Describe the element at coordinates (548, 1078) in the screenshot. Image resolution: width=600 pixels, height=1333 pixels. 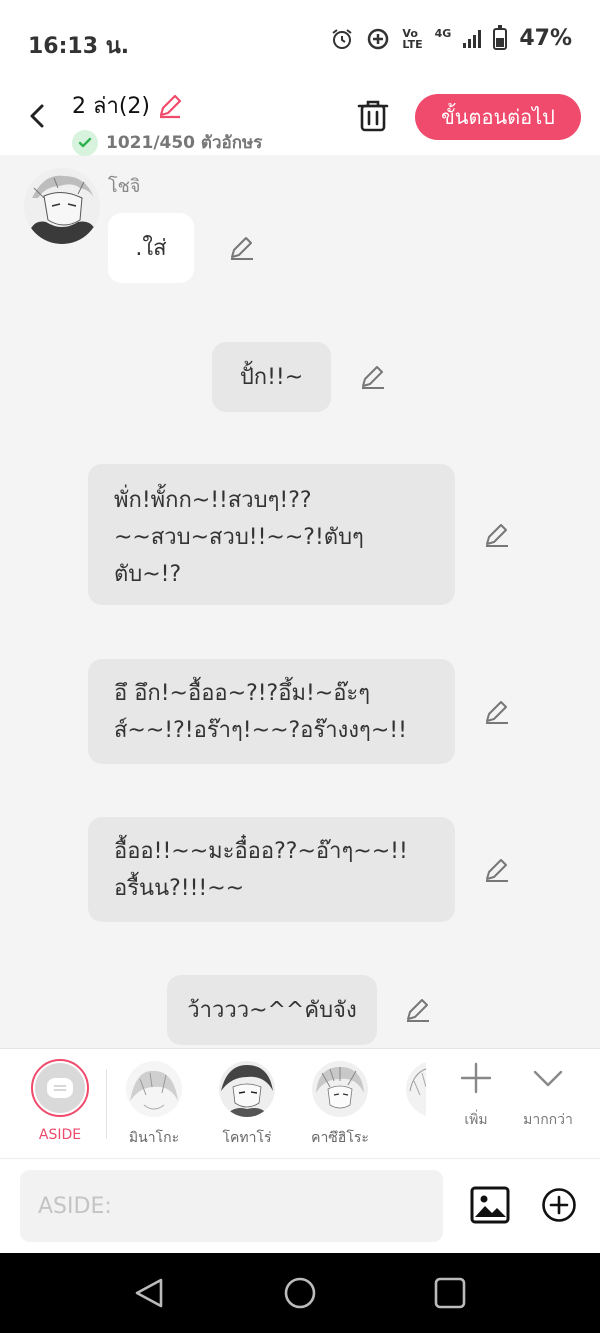
I see `chevron-down-icon` at that location.